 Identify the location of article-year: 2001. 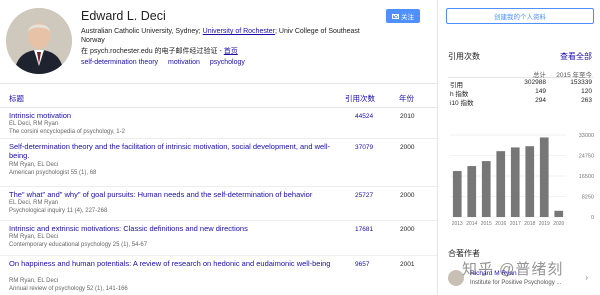
(407, 264).